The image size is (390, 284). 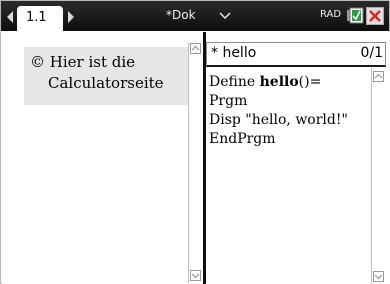 What do you see at coordinates (106, 83) in the screenshot?
I see `comment-line-2: Calculatorseite` at bounding box center [106, 83].